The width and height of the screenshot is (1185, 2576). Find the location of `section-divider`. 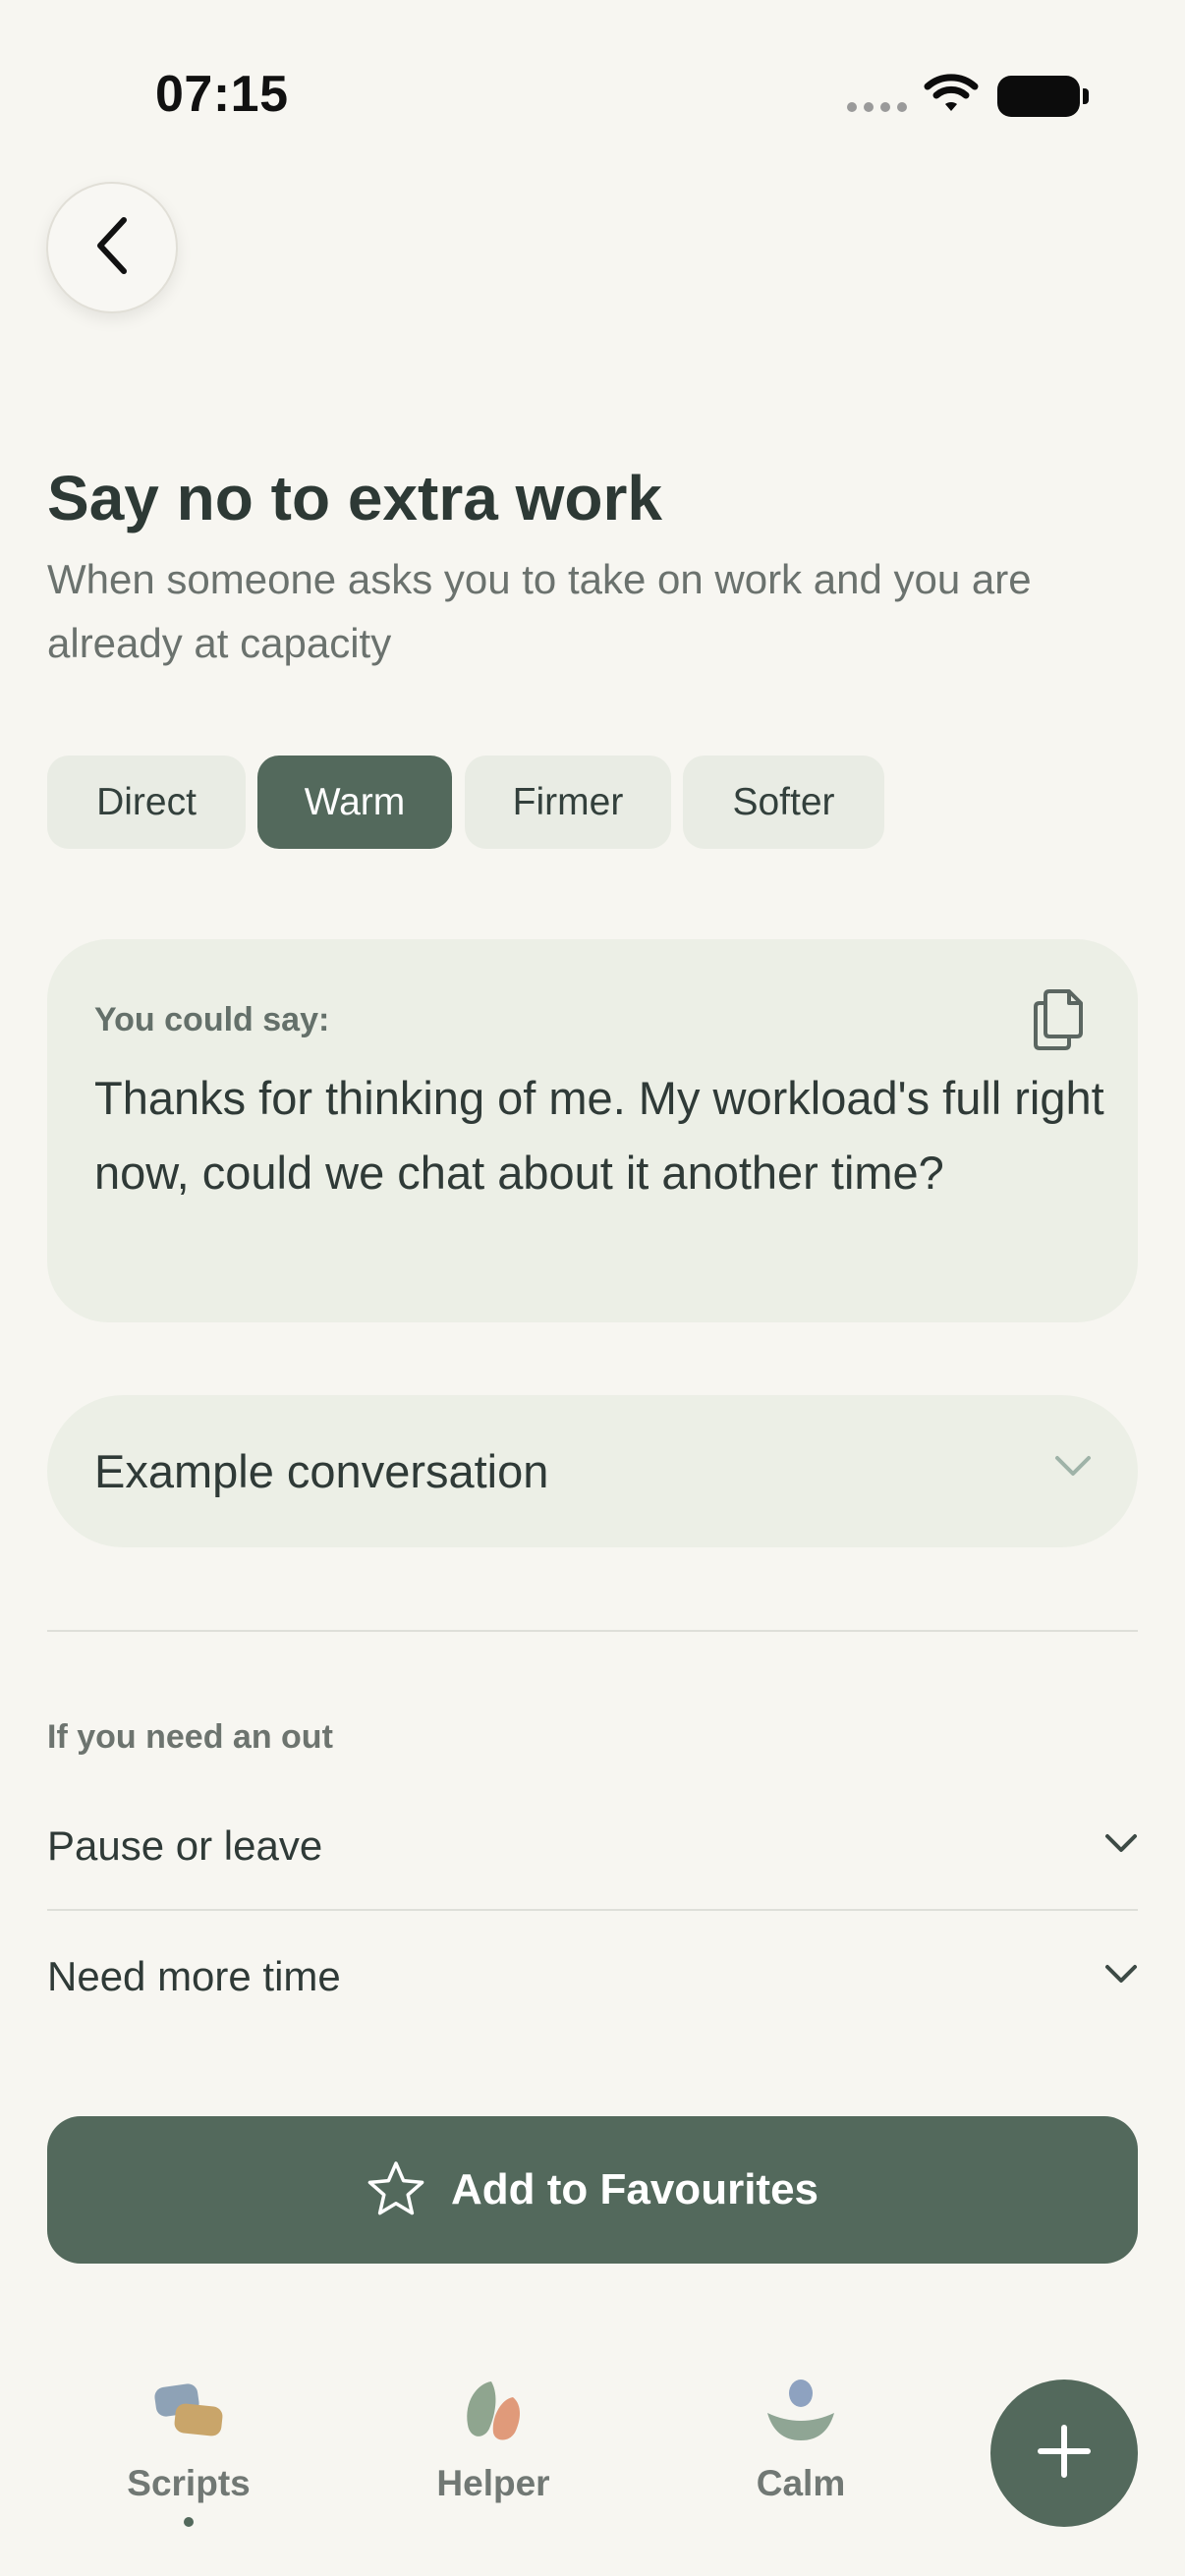

section-divider is located at coordinates (592, 1631).